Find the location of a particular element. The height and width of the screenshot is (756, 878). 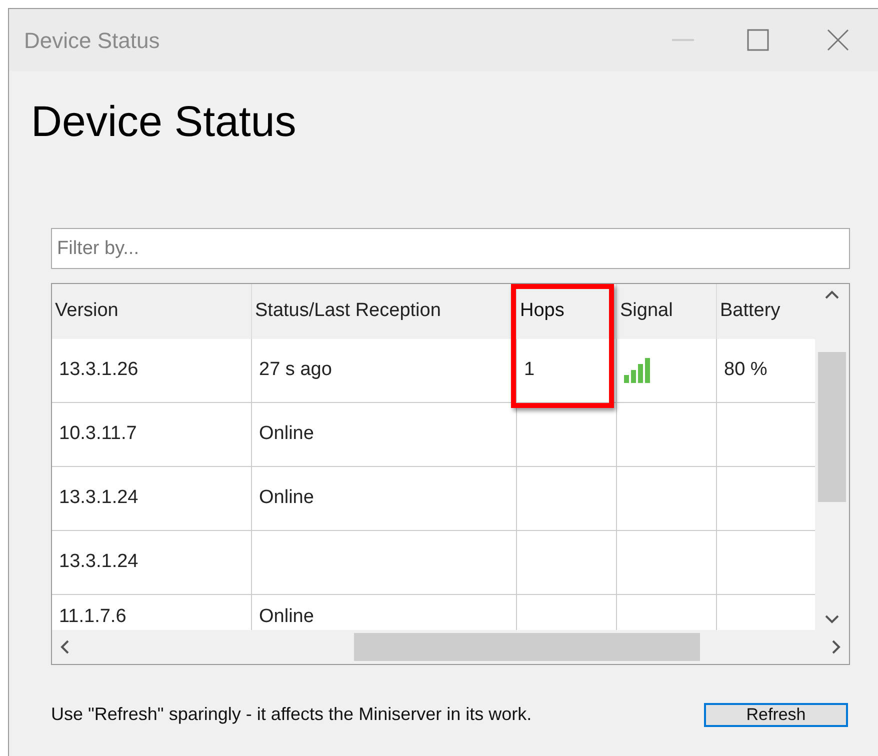

table-cell-text: 27 s ago is located at coordinates (295, 370).